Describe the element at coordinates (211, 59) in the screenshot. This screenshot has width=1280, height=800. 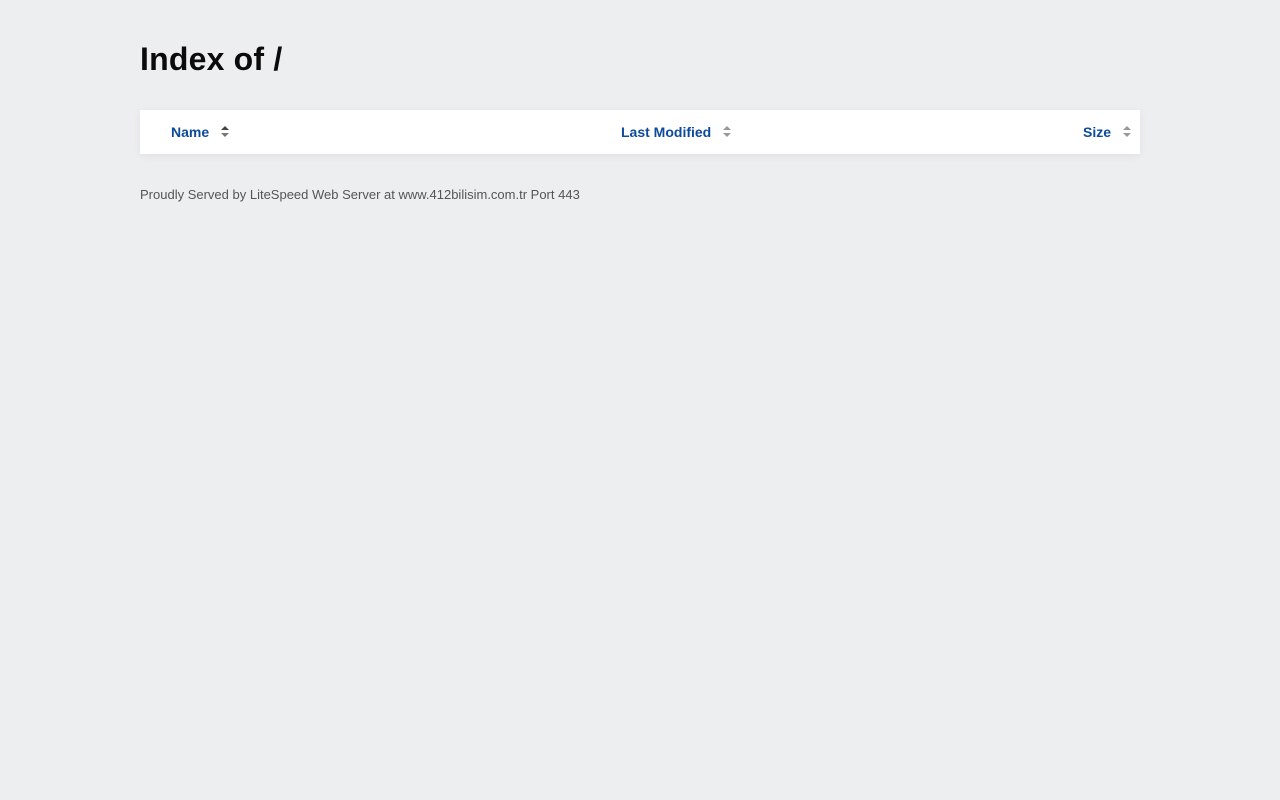
I see `page-title: Index of /` at that location.